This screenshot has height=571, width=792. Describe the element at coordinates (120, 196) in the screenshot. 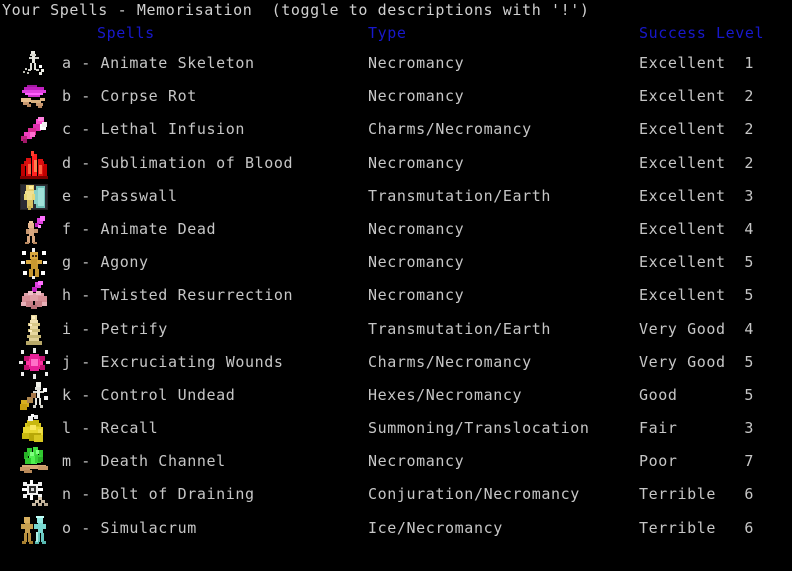

I see `spell-name-label: e - Passwall` at that location.